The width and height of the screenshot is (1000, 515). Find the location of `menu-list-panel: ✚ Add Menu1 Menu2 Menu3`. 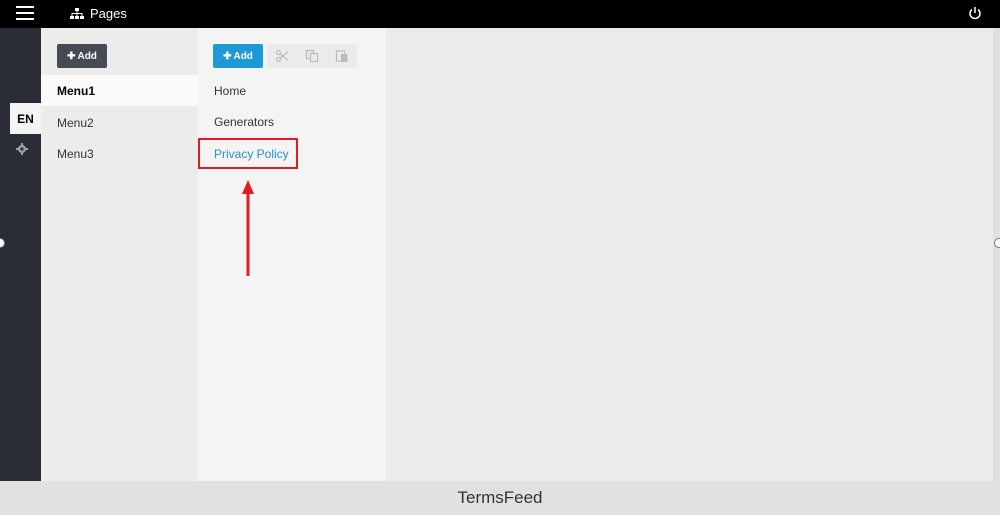

menu-list-panel: ✚ Add Menu1 Menu2 Menu3 is located at coordinates (119, 254).